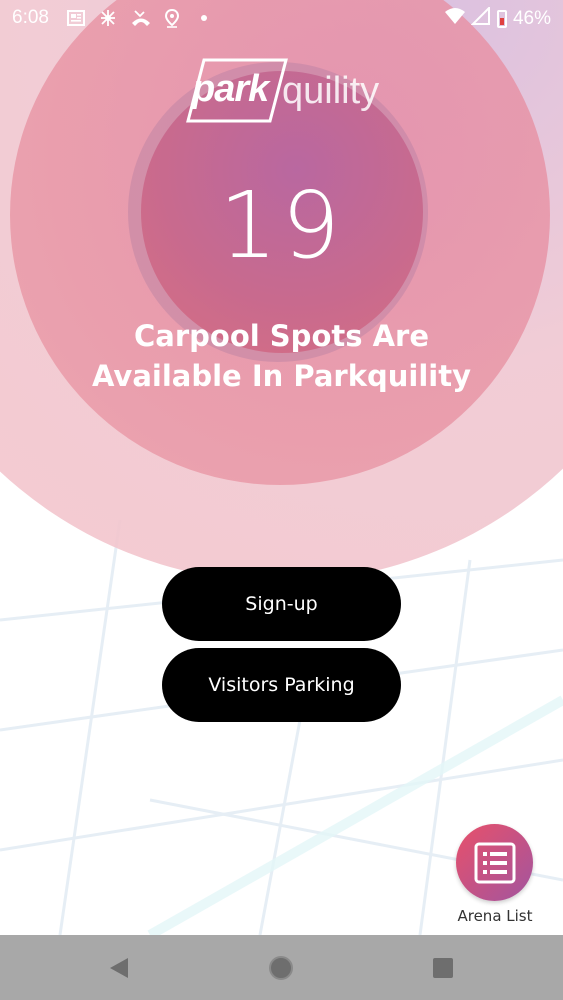 Image resolution: width=563 pixels, height=1000 pixels. What do you see at coordinates (480, 18) in the screenshot?
I see `signal-icon` at bounding box center [480, 18].